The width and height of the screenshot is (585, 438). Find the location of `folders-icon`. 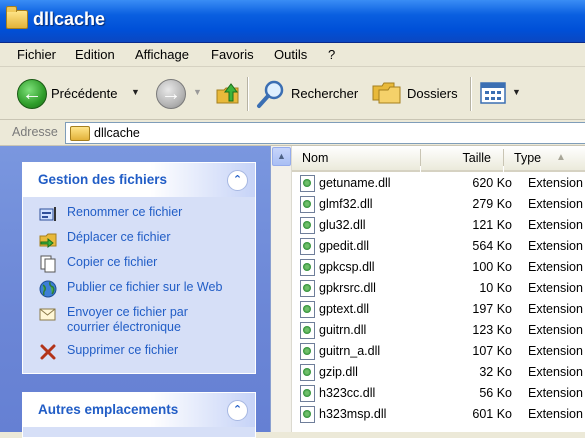

folders-icon is located at coordinates (387, 93).